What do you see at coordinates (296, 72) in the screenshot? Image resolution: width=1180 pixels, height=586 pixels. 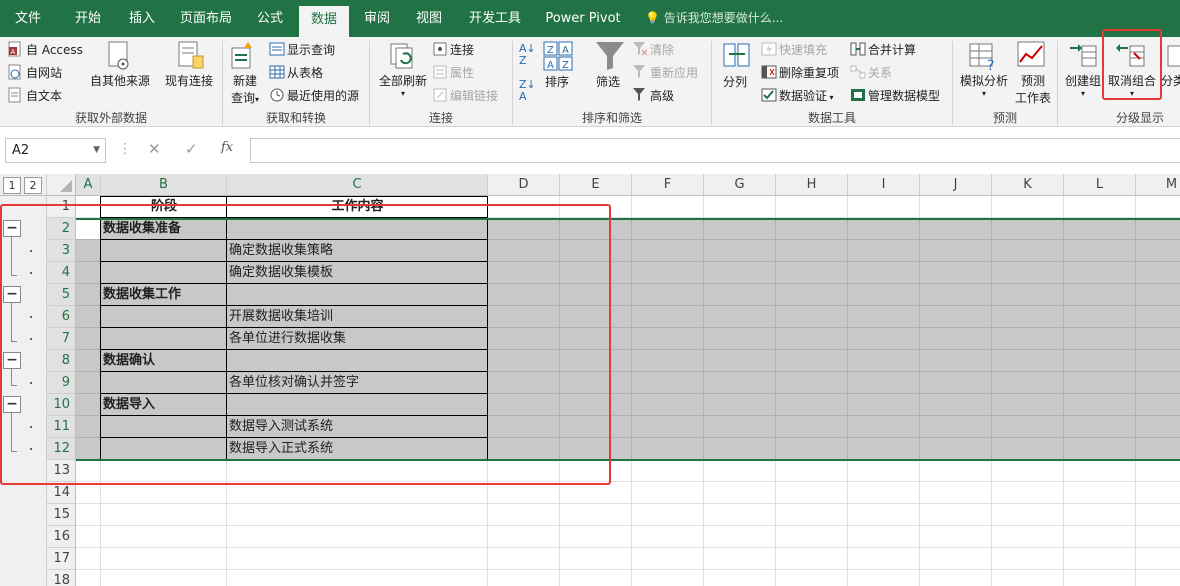 I see `from-table-button: 从表格` at bounding box center [296, 72].